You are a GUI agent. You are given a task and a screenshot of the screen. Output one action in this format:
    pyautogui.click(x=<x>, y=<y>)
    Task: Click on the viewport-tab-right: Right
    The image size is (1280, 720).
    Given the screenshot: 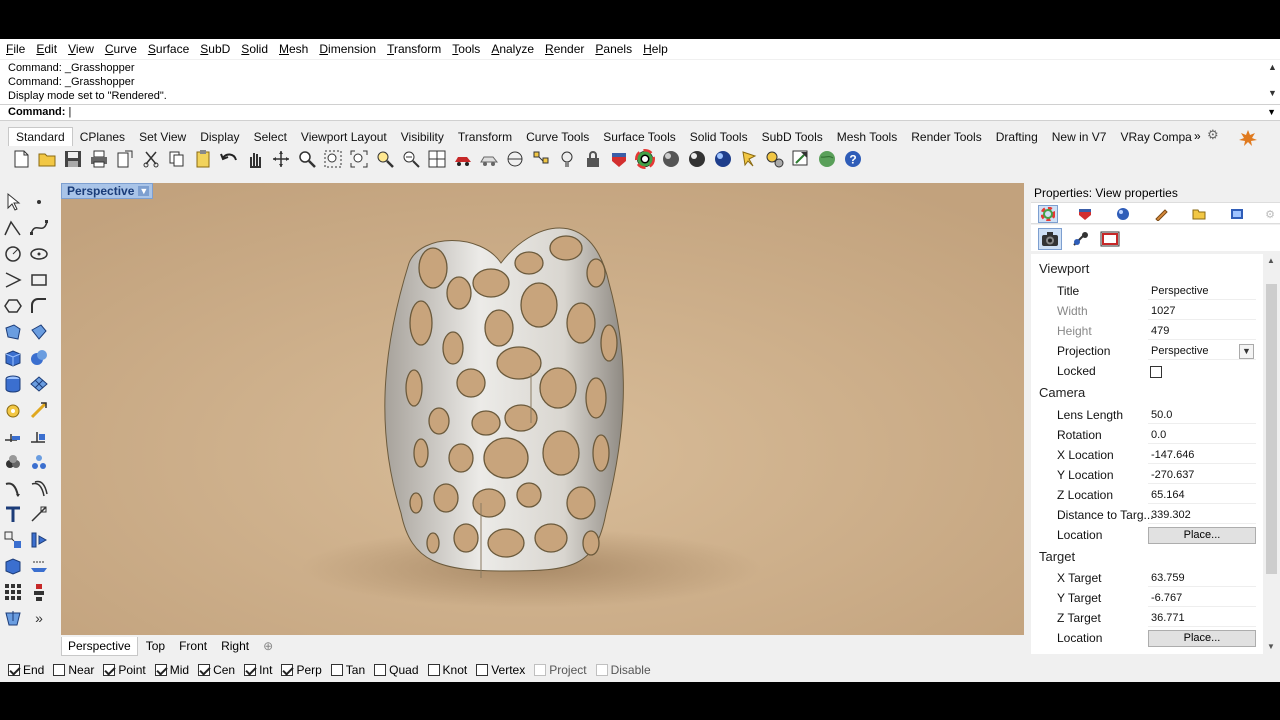 What is the action you would take?
    pyautogui.click(x=235, y=646)
    